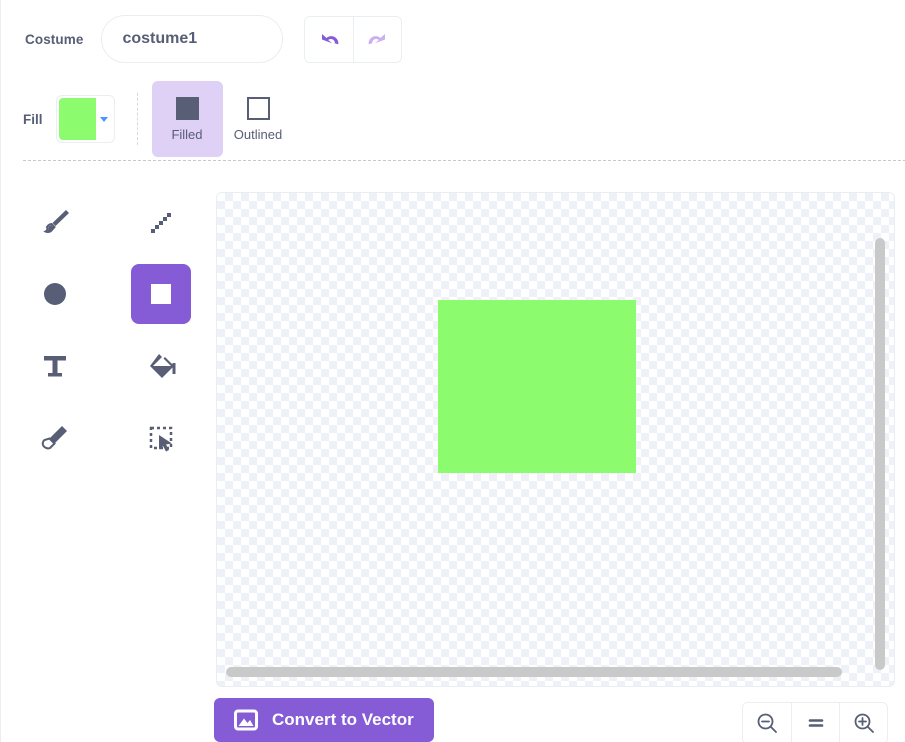 The width and height of the screenshot is (905, 742). Describe the element at coordinates (192, 39) in the screenshot. I see `costume-name-input` at that location.